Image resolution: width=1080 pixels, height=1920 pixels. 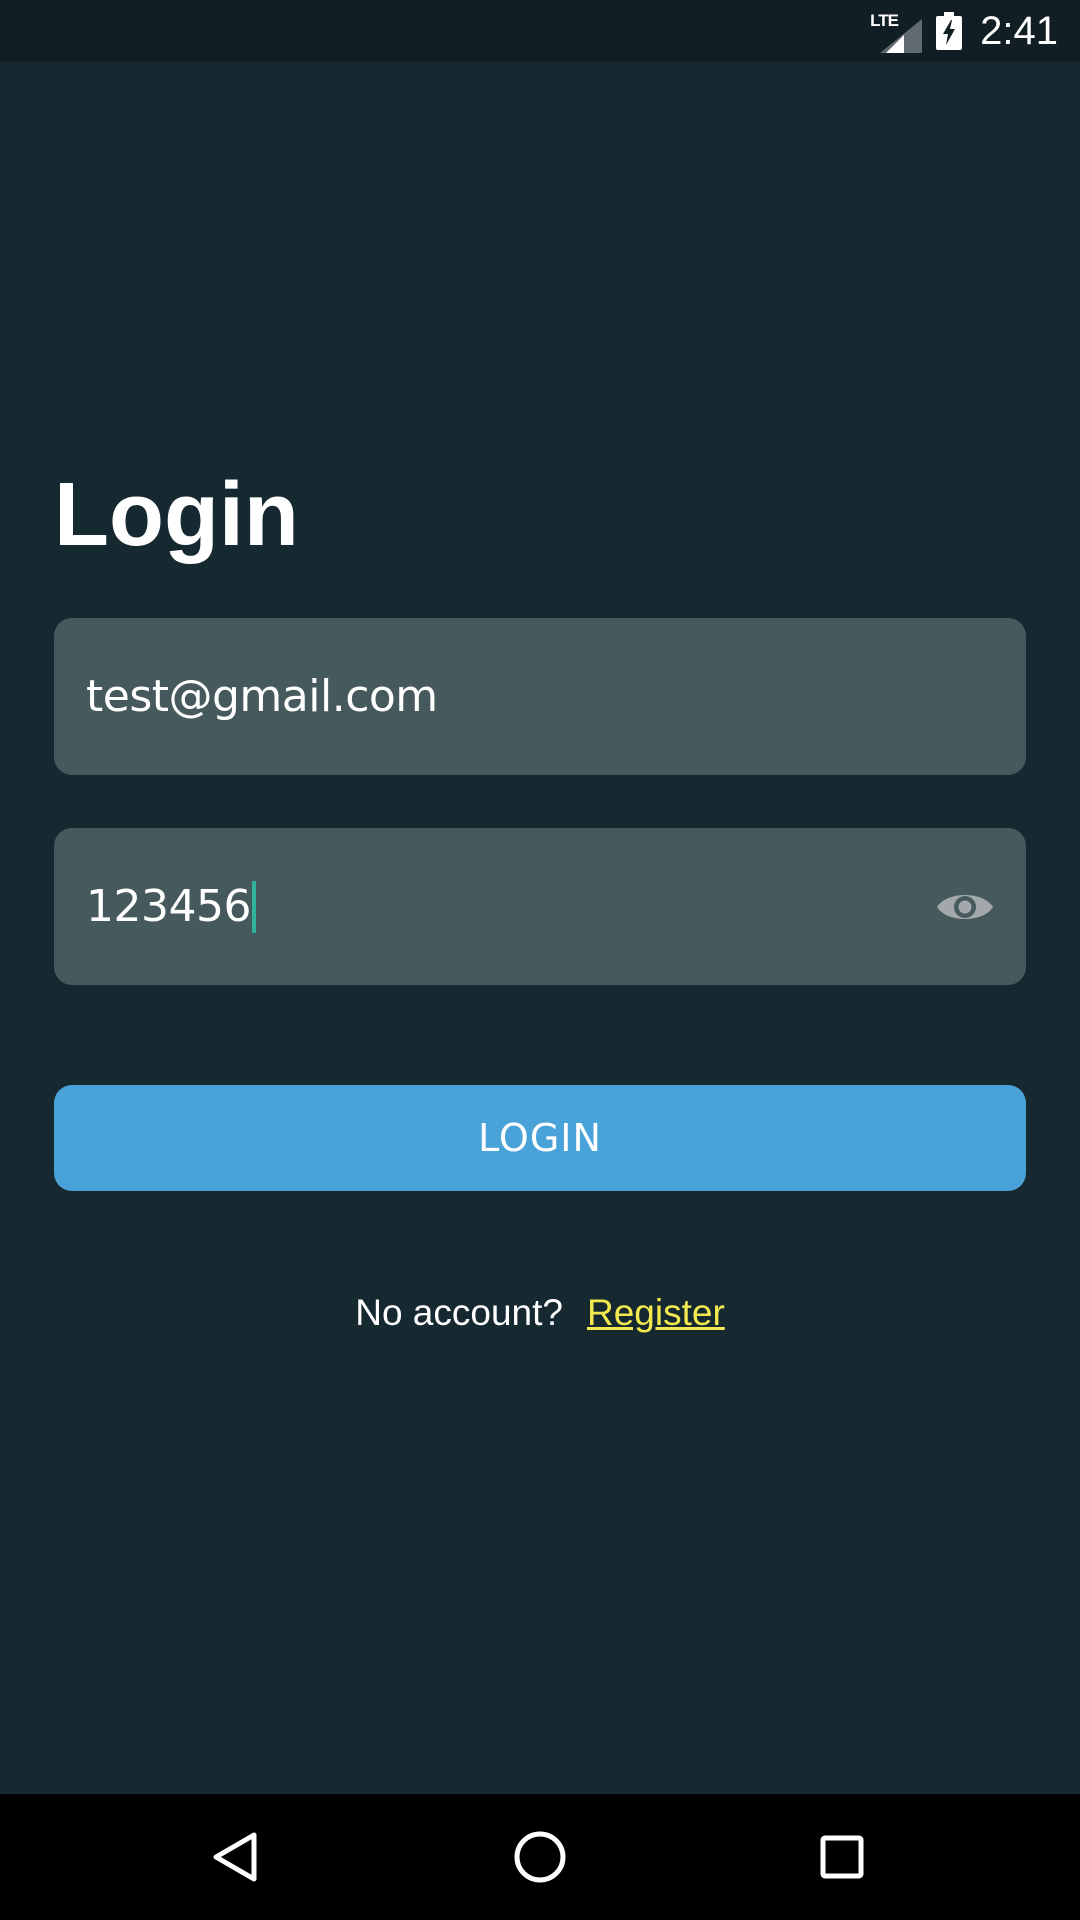 What do you see at coordinates (949, 31) in the screenshot?
I see `battery-charging-icon` at bounding box center [949, 31].